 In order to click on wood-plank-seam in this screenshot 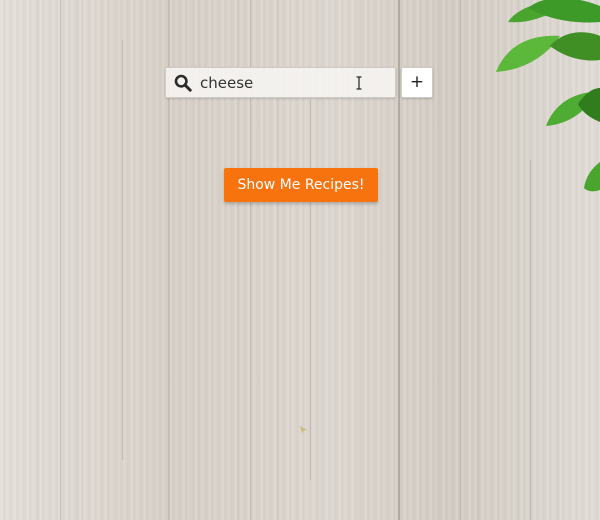, I will do `click(399, 260)`.